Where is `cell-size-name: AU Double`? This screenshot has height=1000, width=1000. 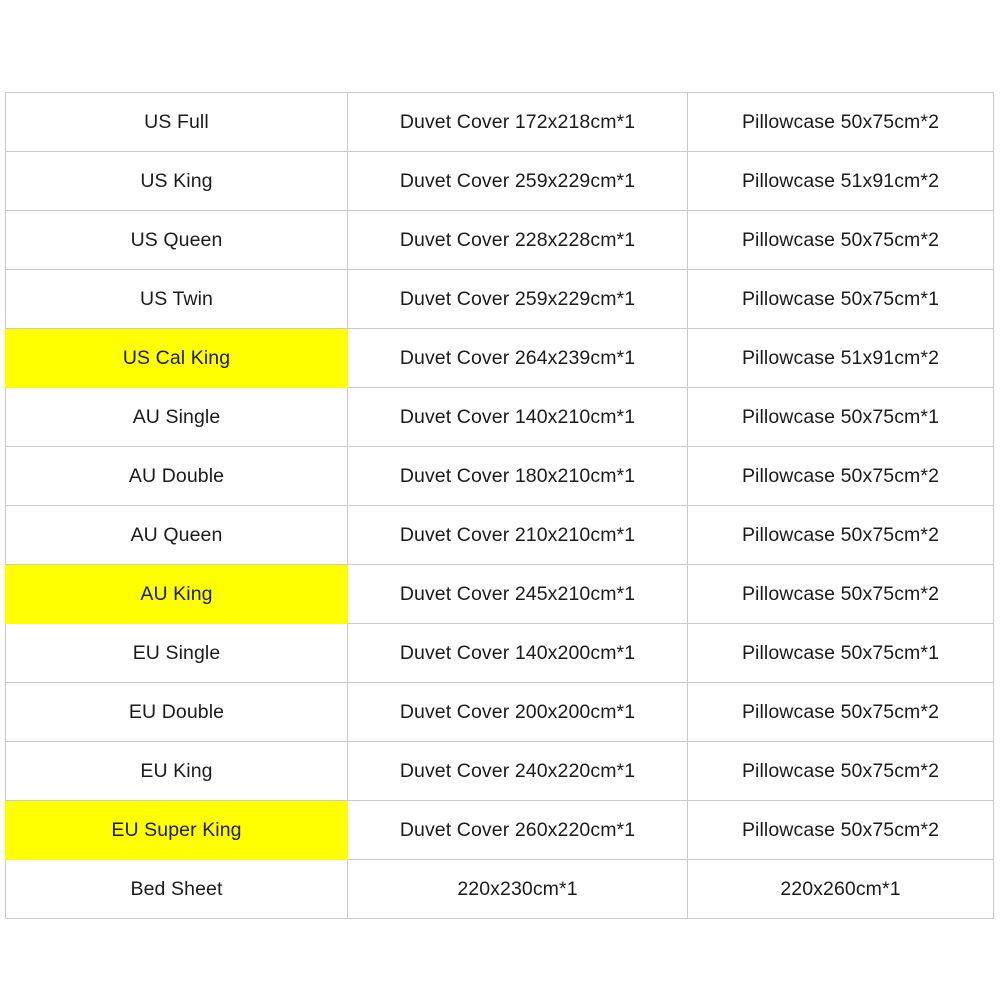 cell-size-name: AU Double is located at coordinates (176, 476).